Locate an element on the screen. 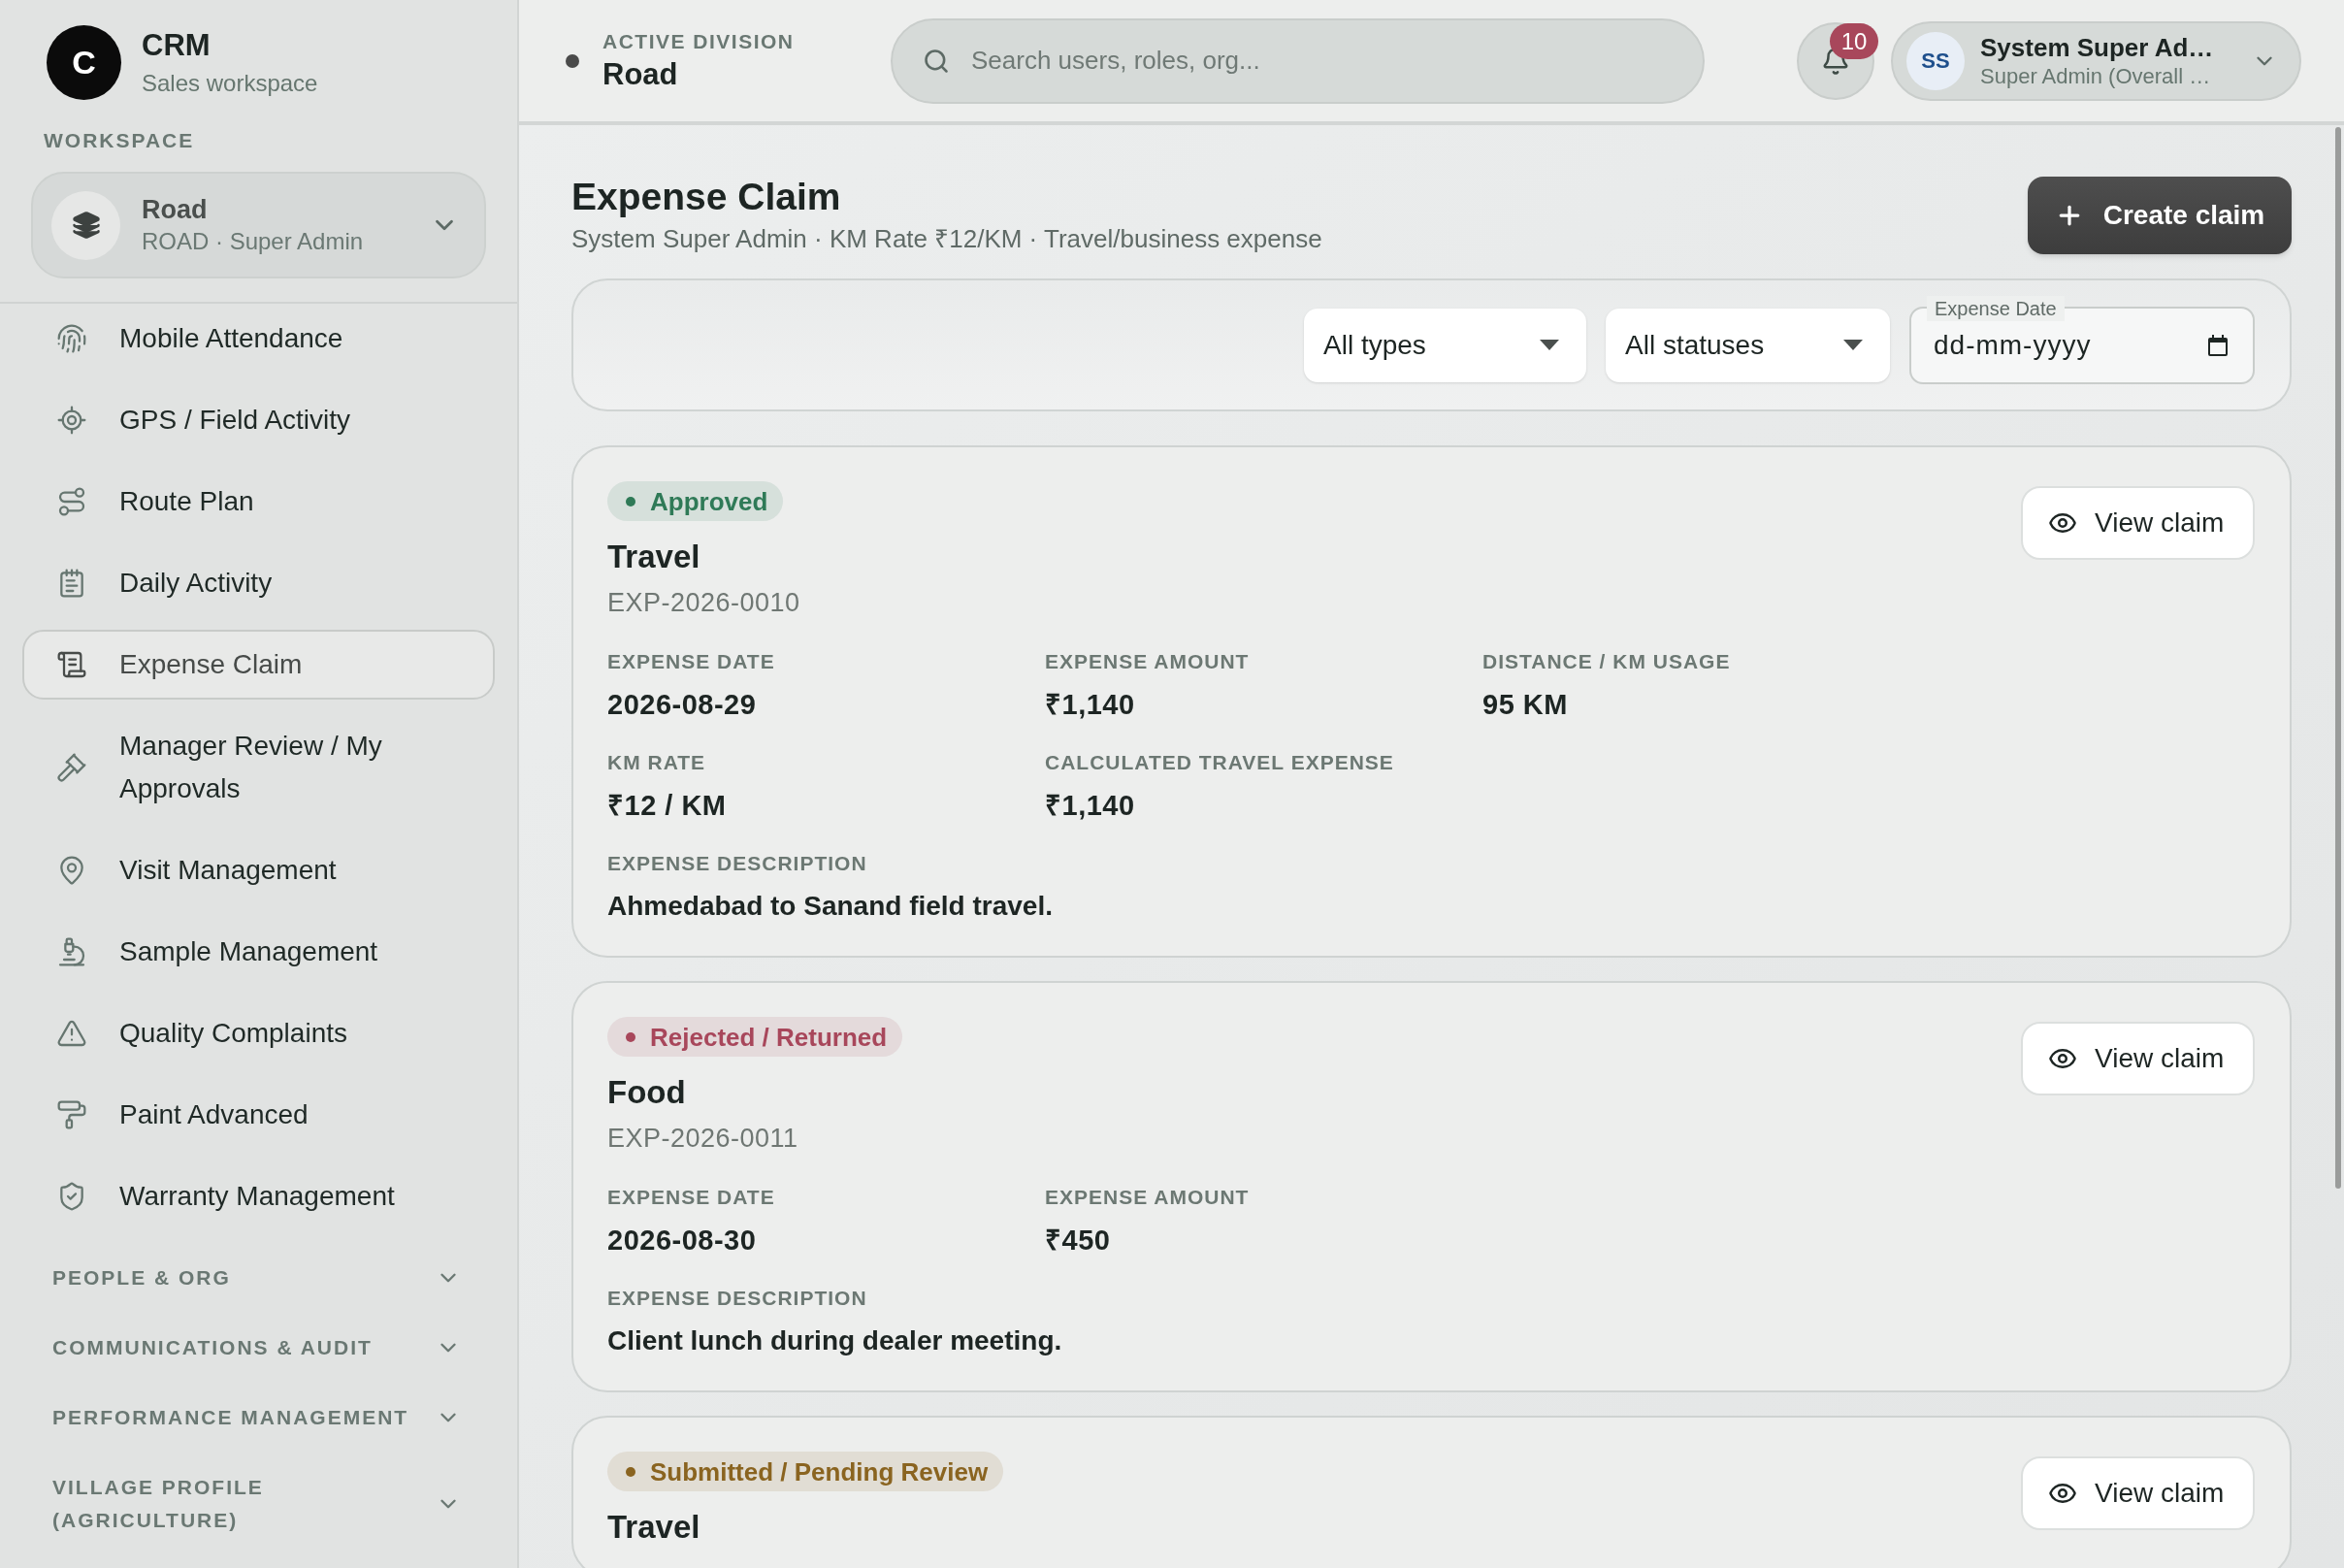  scrollbar-thumb is located at coordinates (2338, 658).